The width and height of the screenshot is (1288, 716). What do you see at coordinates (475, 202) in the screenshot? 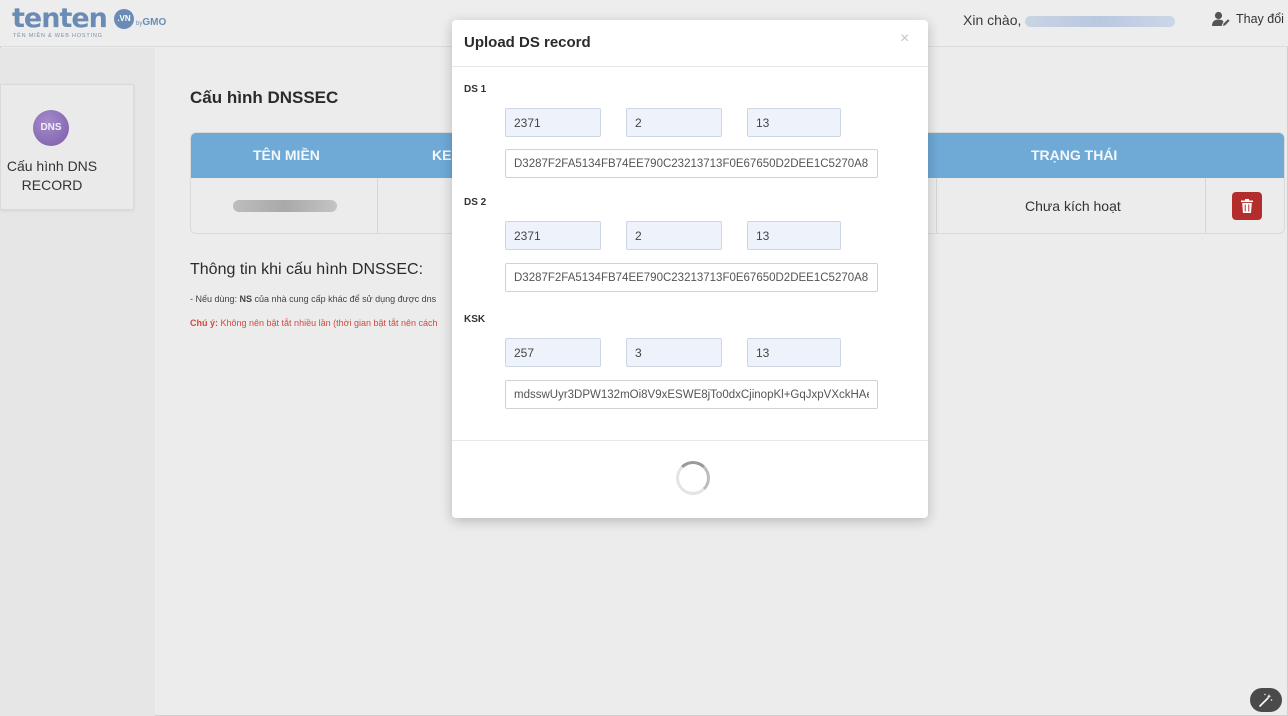
I see `ds2-label: DS 2` at bounding box center [475, 202].